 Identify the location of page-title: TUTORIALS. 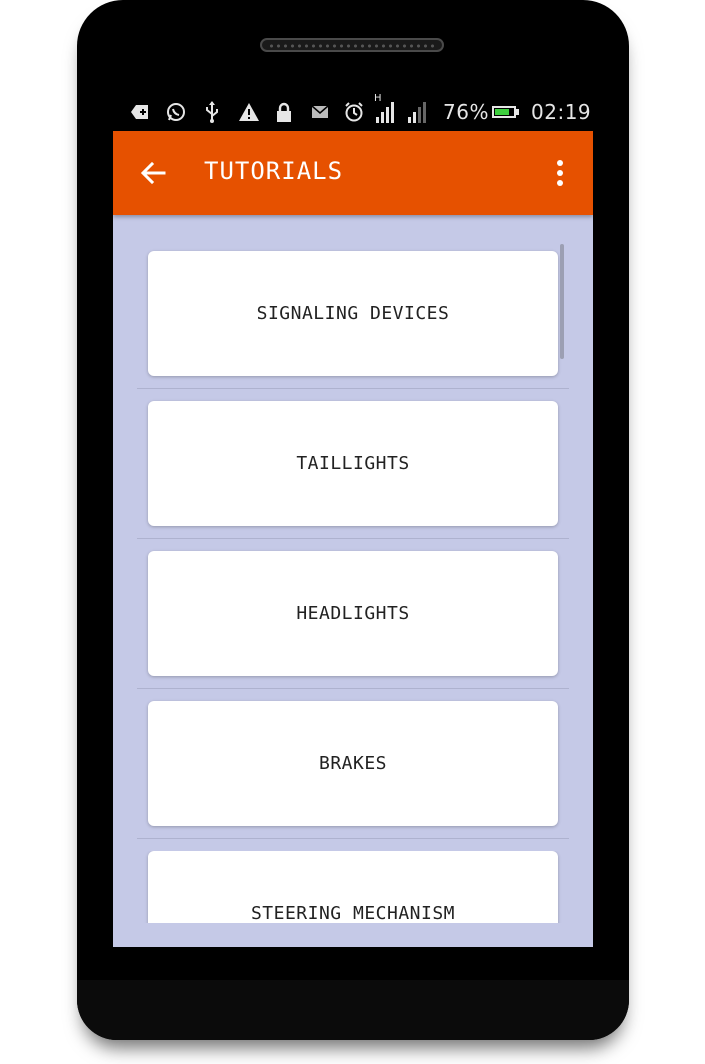
(274, 171).